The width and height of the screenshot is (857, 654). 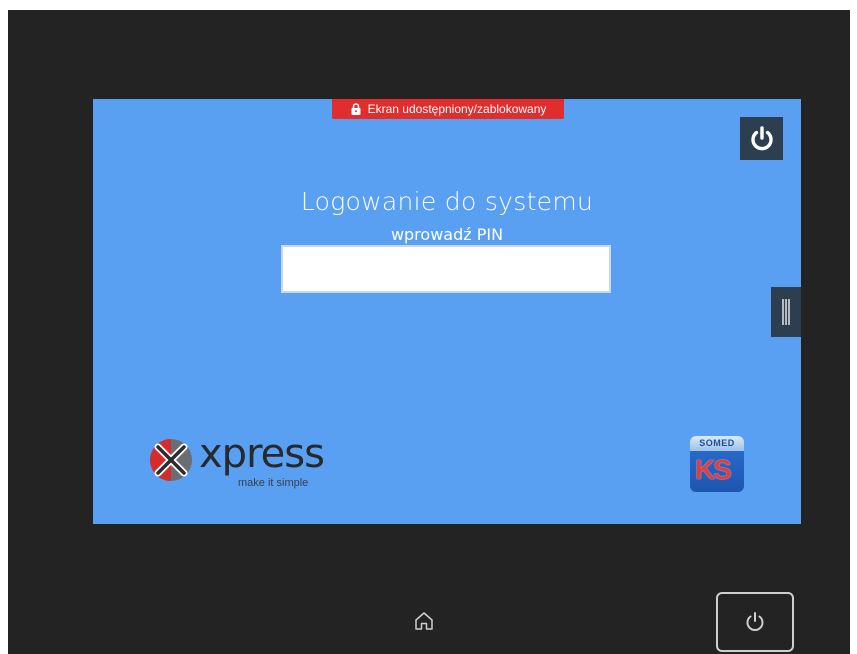 I want to click on somed-ks-logo: SOMED KS, so click(x=717, y=464).